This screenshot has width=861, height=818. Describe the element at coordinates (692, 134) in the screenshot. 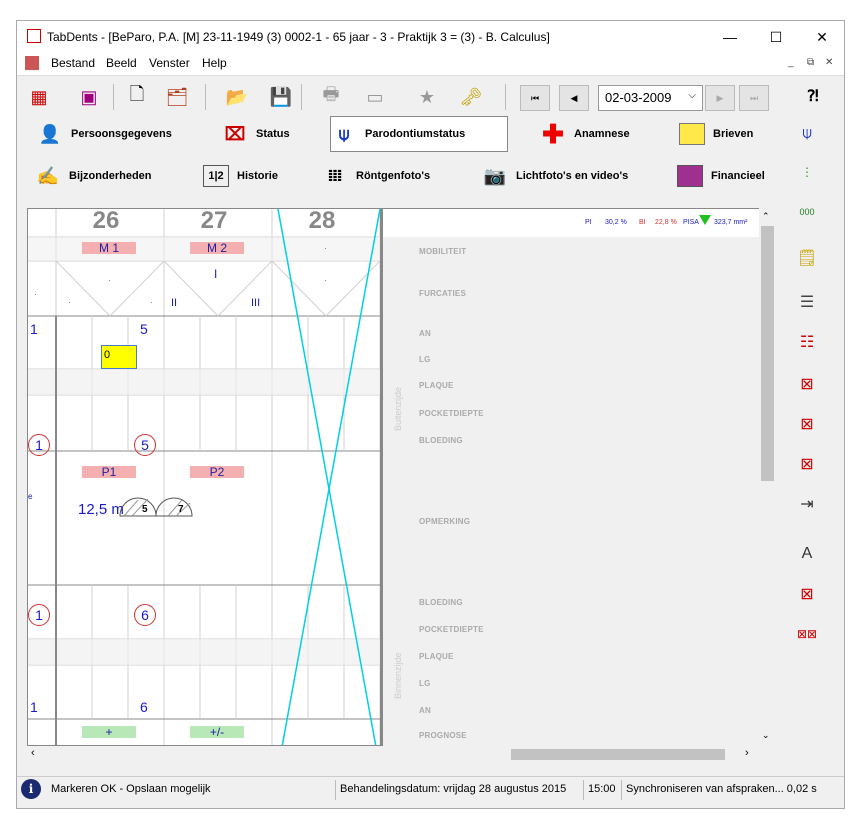

I see `letter-icon` at that location.